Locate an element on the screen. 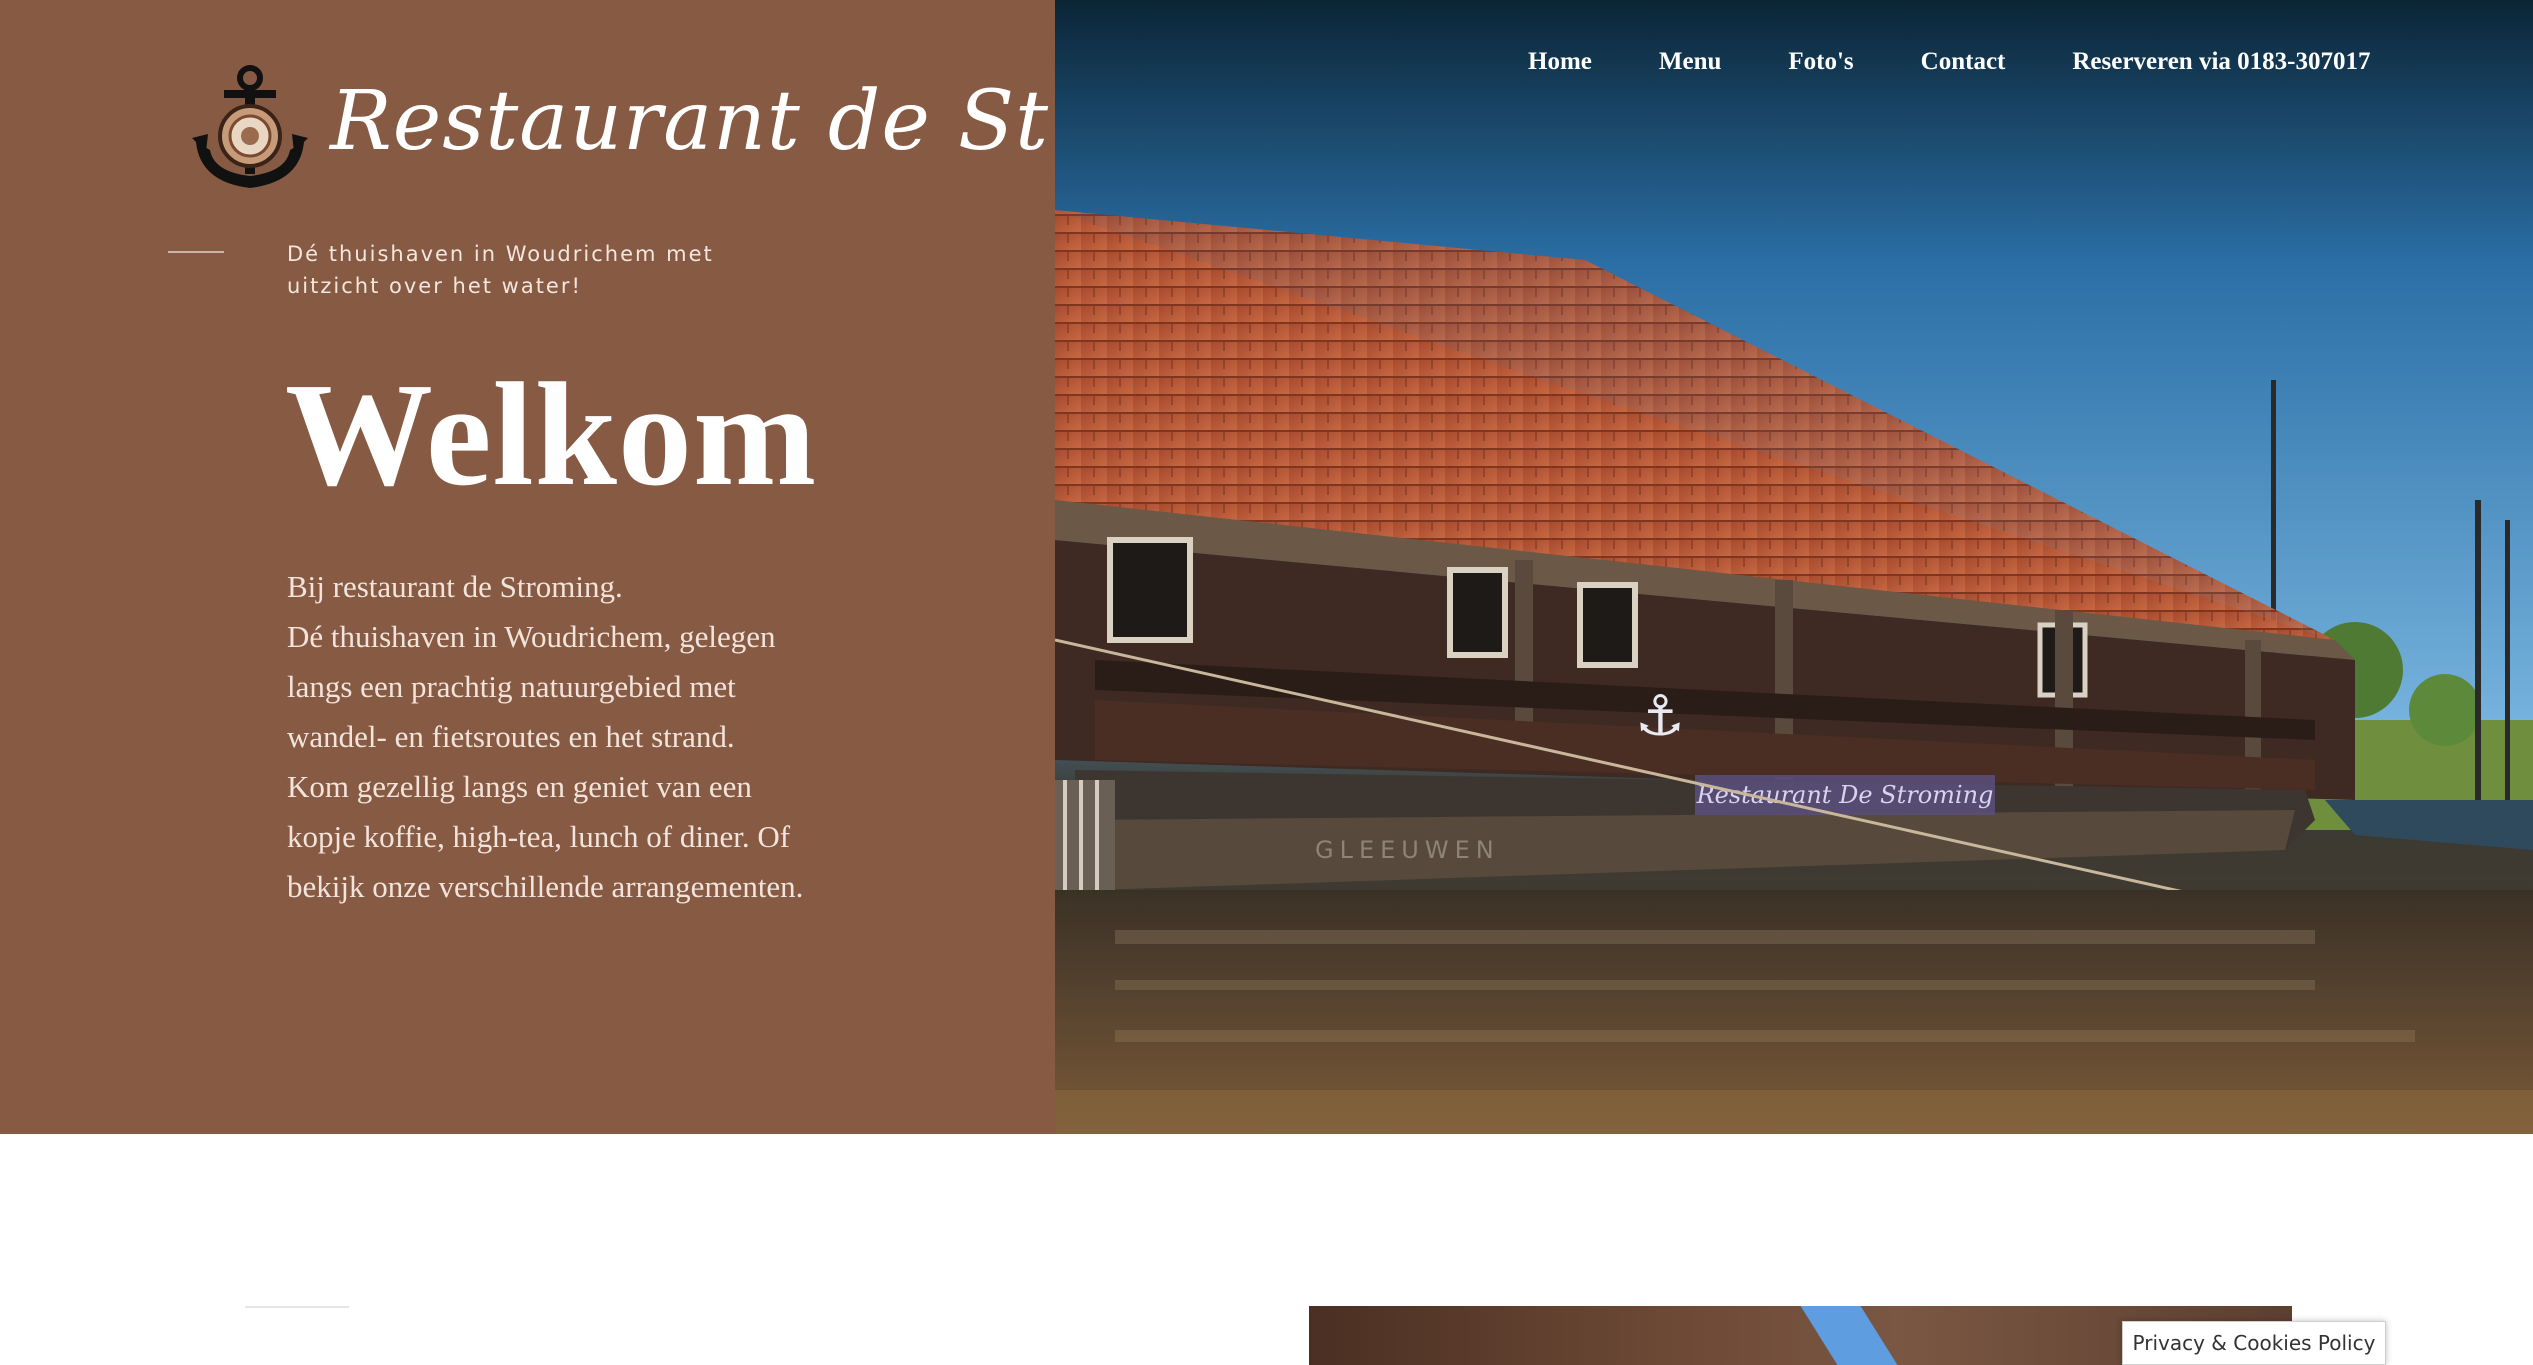 This screenshot has height=1365, width=2533. nav-menu: Menu is located at coordinates (1690, 62).